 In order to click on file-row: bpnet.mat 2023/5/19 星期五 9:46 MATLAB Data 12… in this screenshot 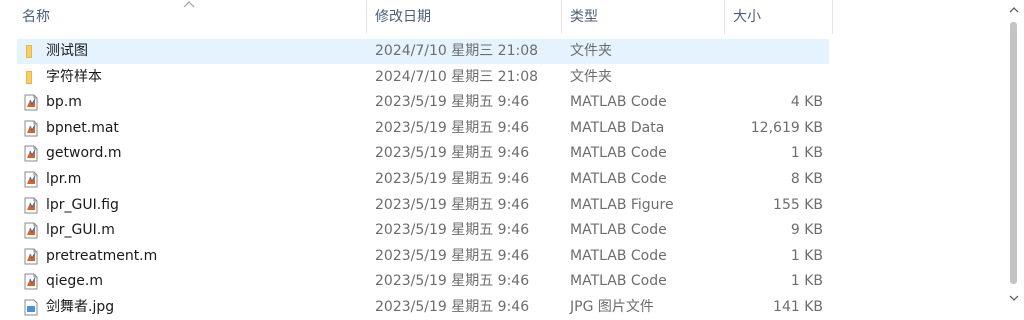, I will do `click(423, 128)`.